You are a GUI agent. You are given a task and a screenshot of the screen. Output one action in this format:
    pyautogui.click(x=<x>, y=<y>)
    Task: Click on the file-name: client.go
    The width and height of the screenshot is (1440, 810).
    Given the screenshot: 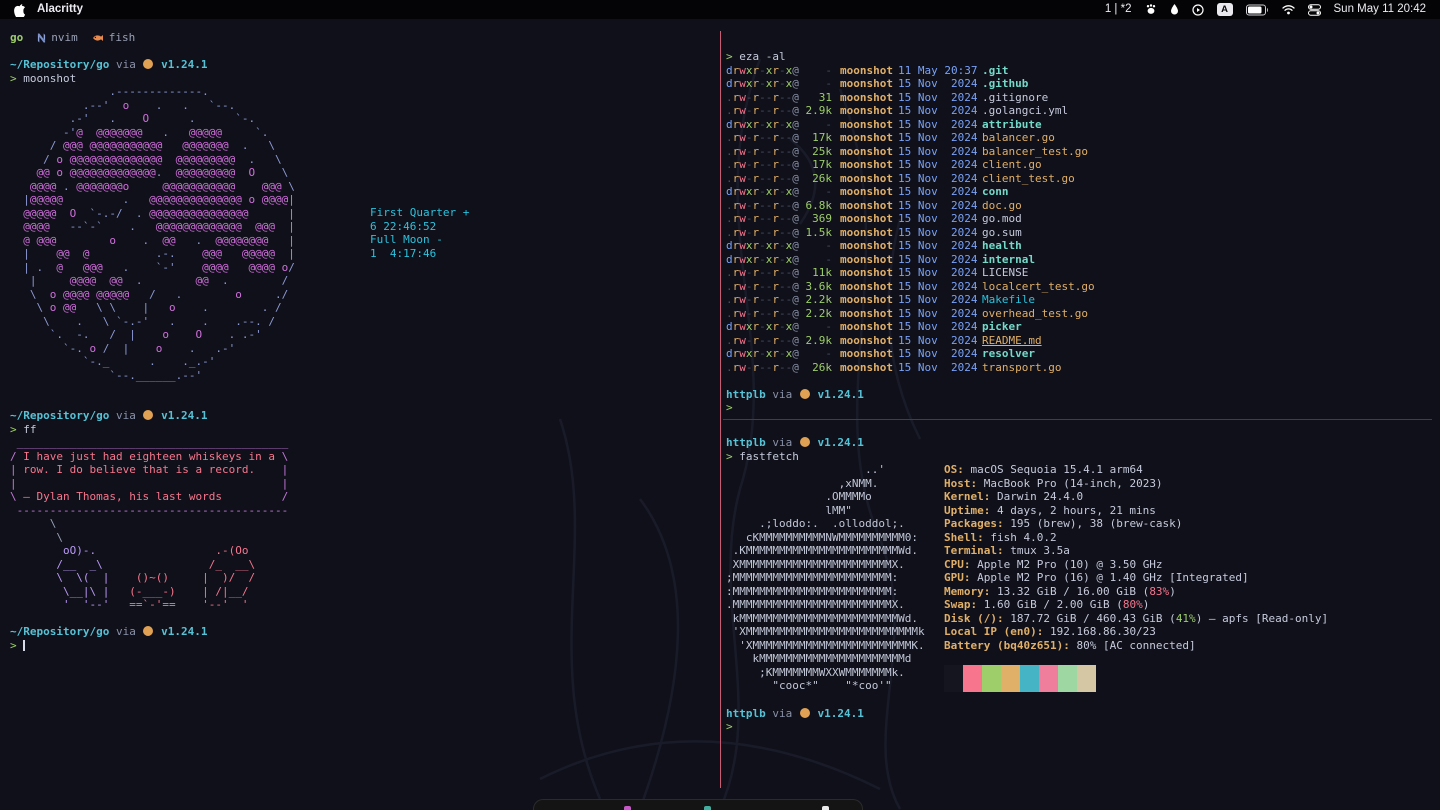 What is the action you would take?
    pyautogui.click(x=1012, y=164)
    